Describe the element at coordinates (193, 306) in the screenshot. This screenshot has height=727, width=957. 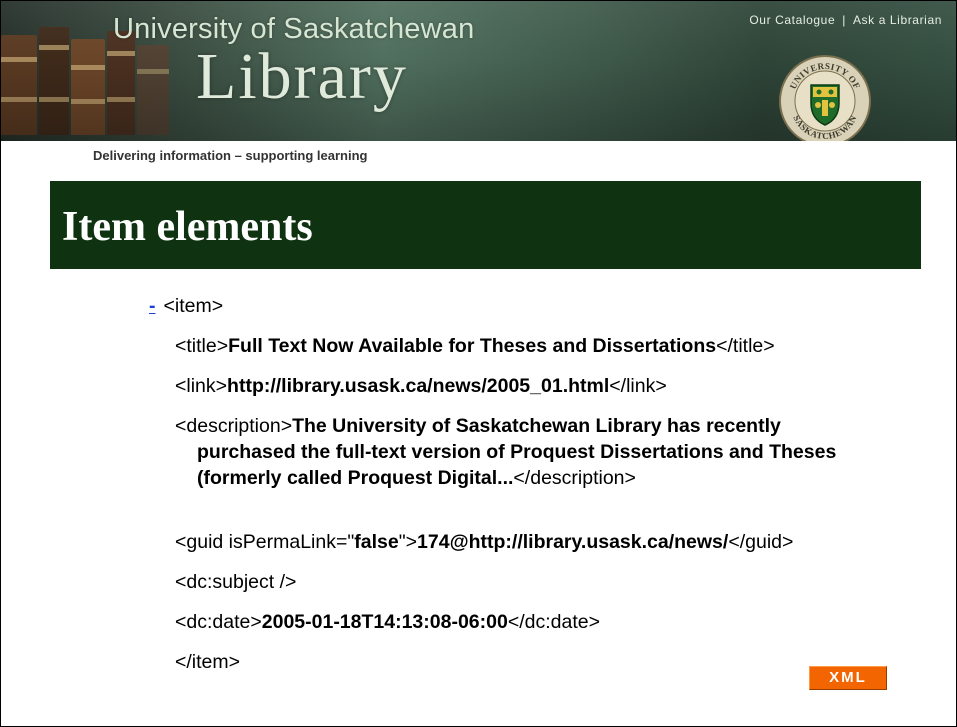
I see `item-open-tag: <item>` at that location.